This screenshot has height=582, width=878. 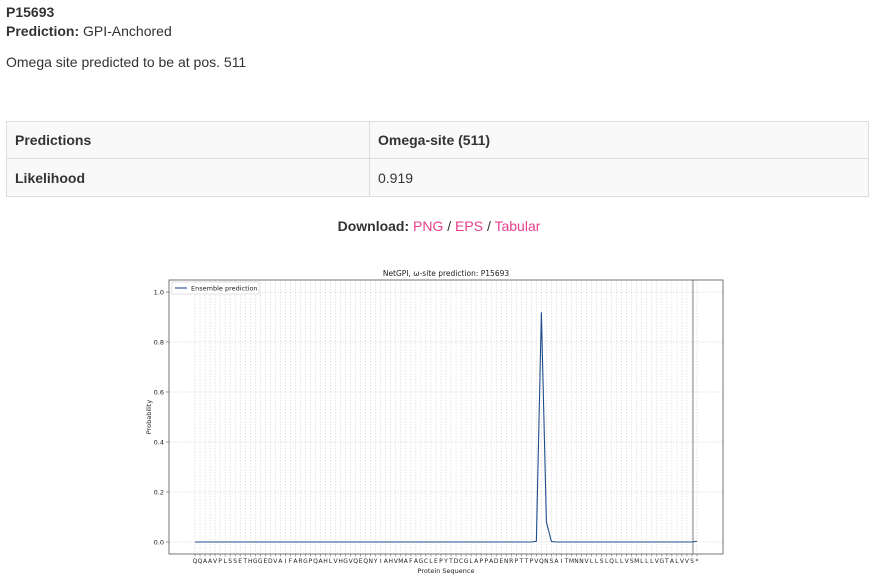 What do you see at coordinates (127, 31) in the screenshot?
I see `prediction-value: GPI-Anchored` at bounding box center [127, 31].